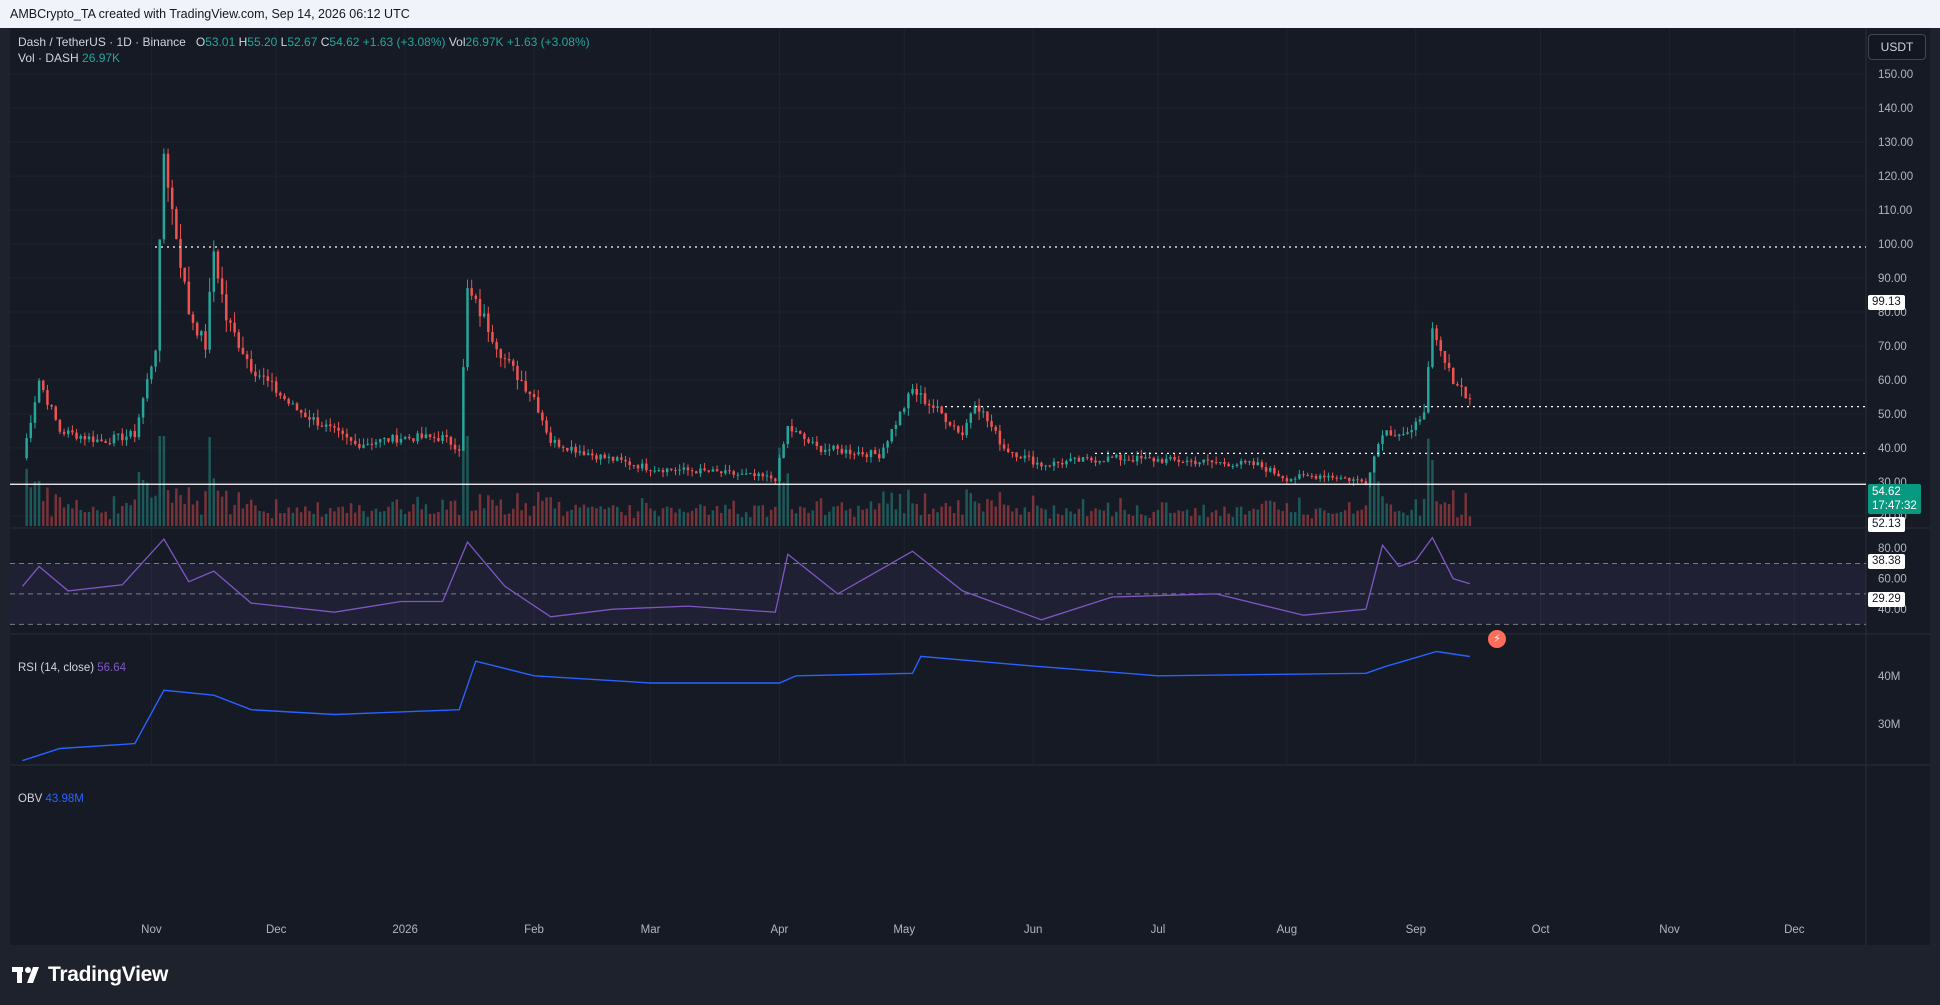  What do you see at coordinates (101, 58) in the screenshot?
I see `volume-series-value: 26.97K` at bounding box center [101, 58].